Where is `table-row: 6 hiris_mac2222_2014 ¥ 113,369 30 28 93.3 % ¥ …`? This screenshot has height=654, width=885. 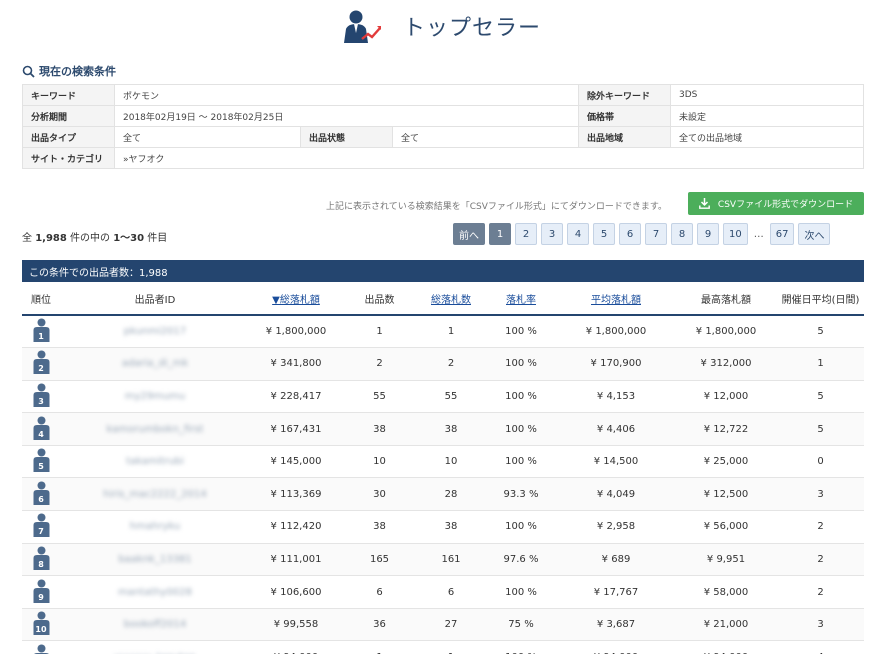 table-row: 6 hiris_mac2222_2014 ¥ 113,369 30 28 93.3 % ¥ … is located at coordinates (443, 494).